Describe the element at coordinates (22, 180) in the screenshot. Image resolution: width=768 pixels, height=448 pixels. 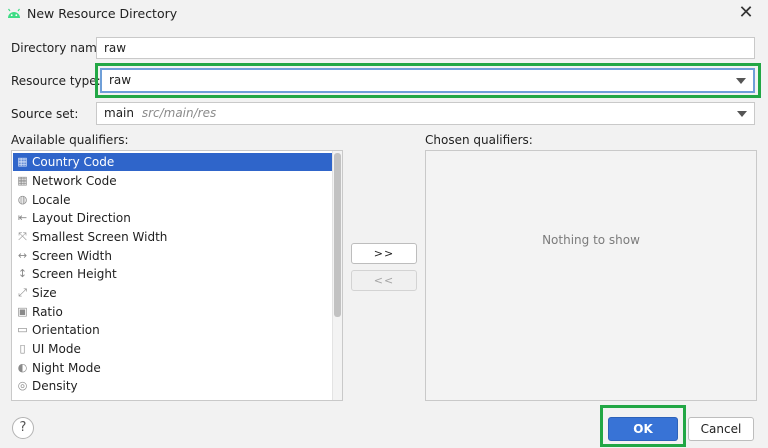
I see `network-code-icon: ▦` at that location.